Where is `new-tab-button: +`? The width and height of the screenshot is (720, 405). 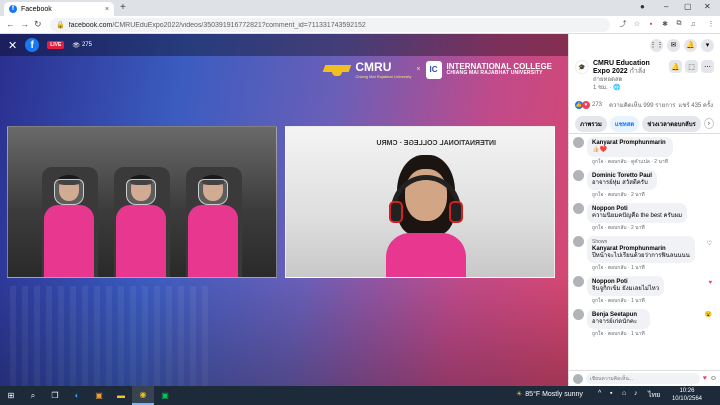 new-tab-button: + is located at coordinates (123, 7).